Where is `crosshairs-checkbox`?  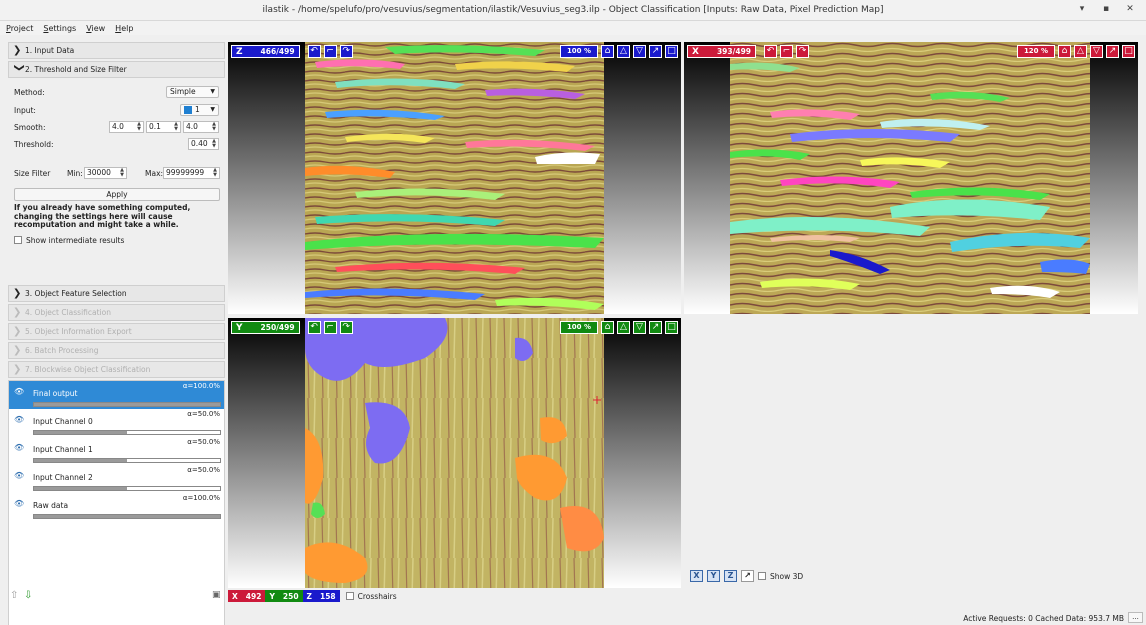
crosshairs-checkbox is located at coordinates (349, 596).